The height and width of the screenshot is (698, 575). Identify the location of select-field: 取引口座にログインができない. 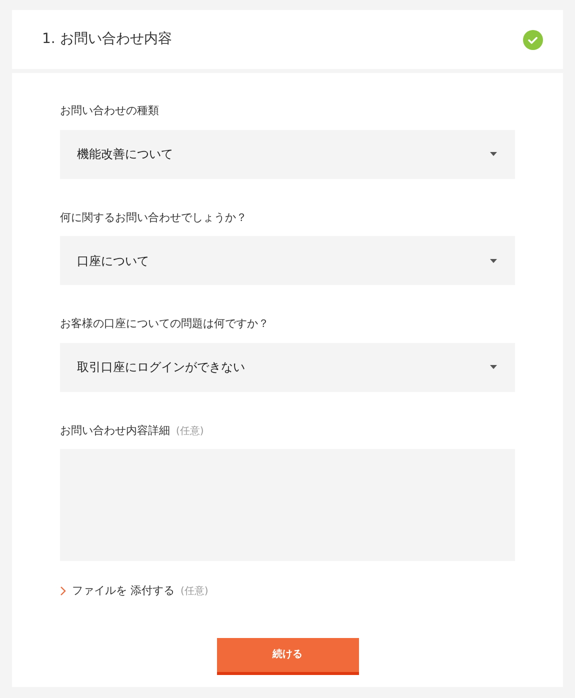
(287, 367).